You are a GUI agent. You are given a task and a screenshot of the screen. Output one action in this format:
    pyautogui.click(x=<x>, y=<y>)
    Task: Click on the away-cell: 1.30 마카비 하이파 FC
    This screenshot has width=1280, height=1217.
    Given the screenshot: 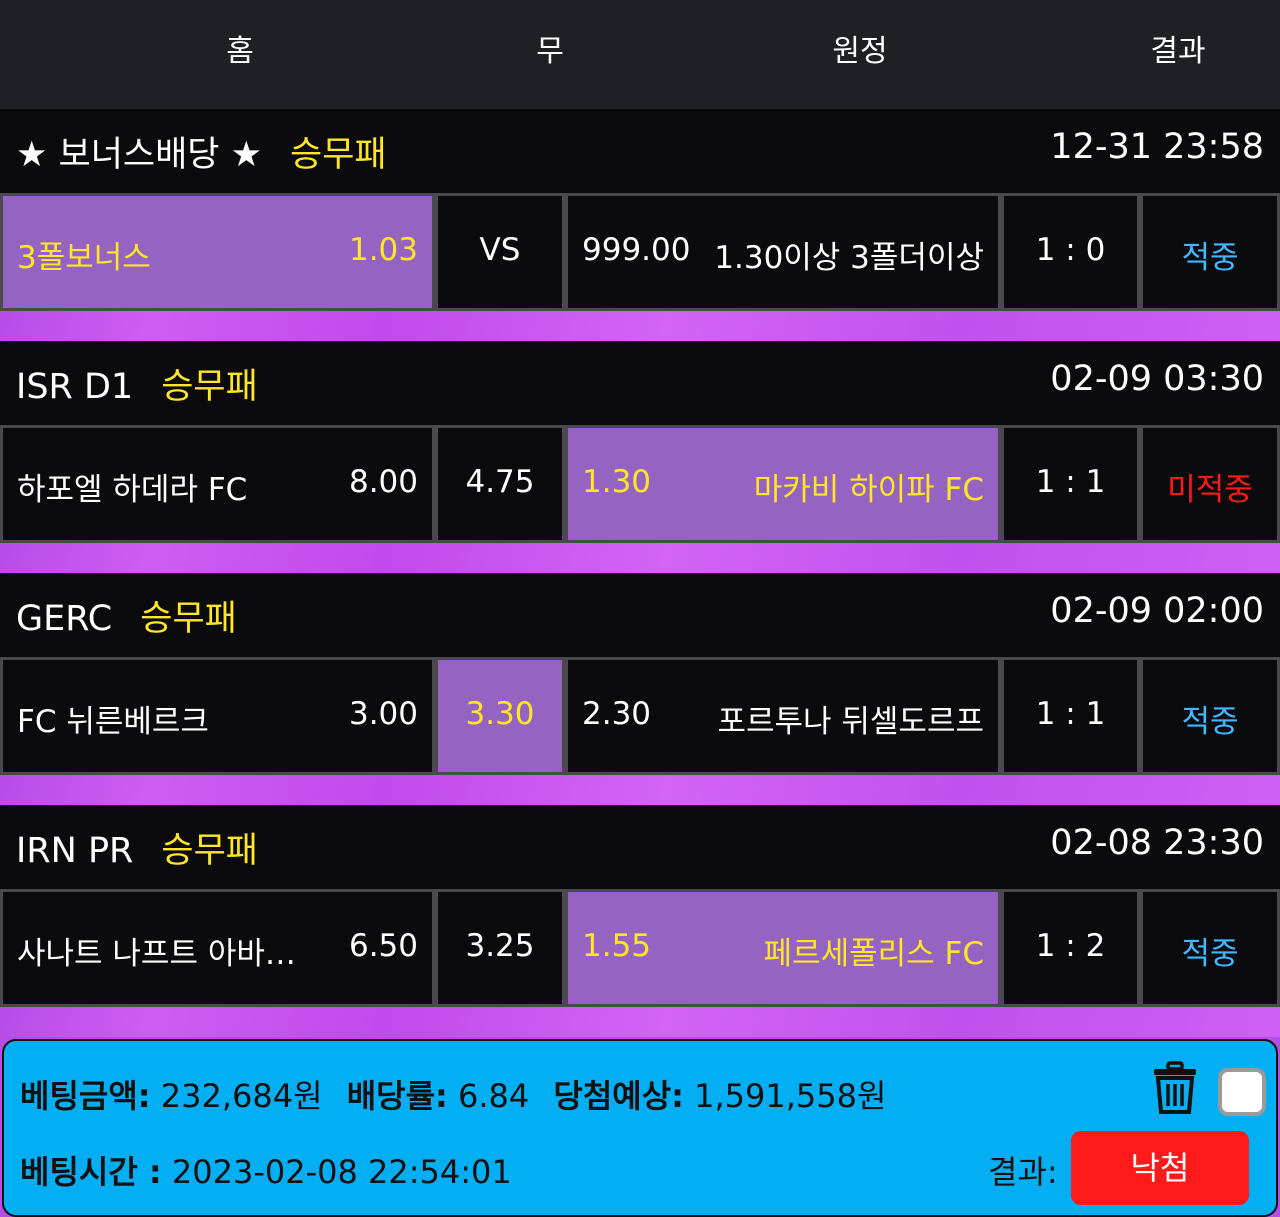 What is the action you would take?
    pyautogui.click(x=783, y=484)
    